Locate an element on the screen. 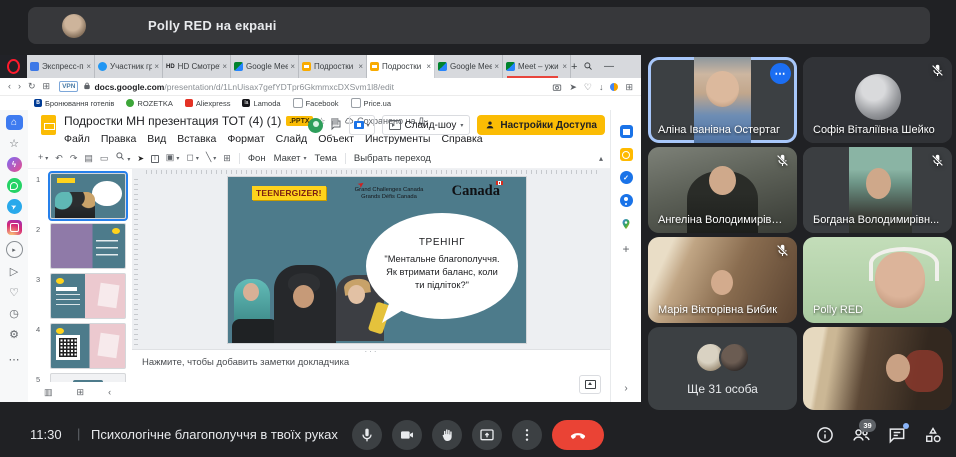  bookmark-item: ROZETKA is located at coordinates (149, 103).